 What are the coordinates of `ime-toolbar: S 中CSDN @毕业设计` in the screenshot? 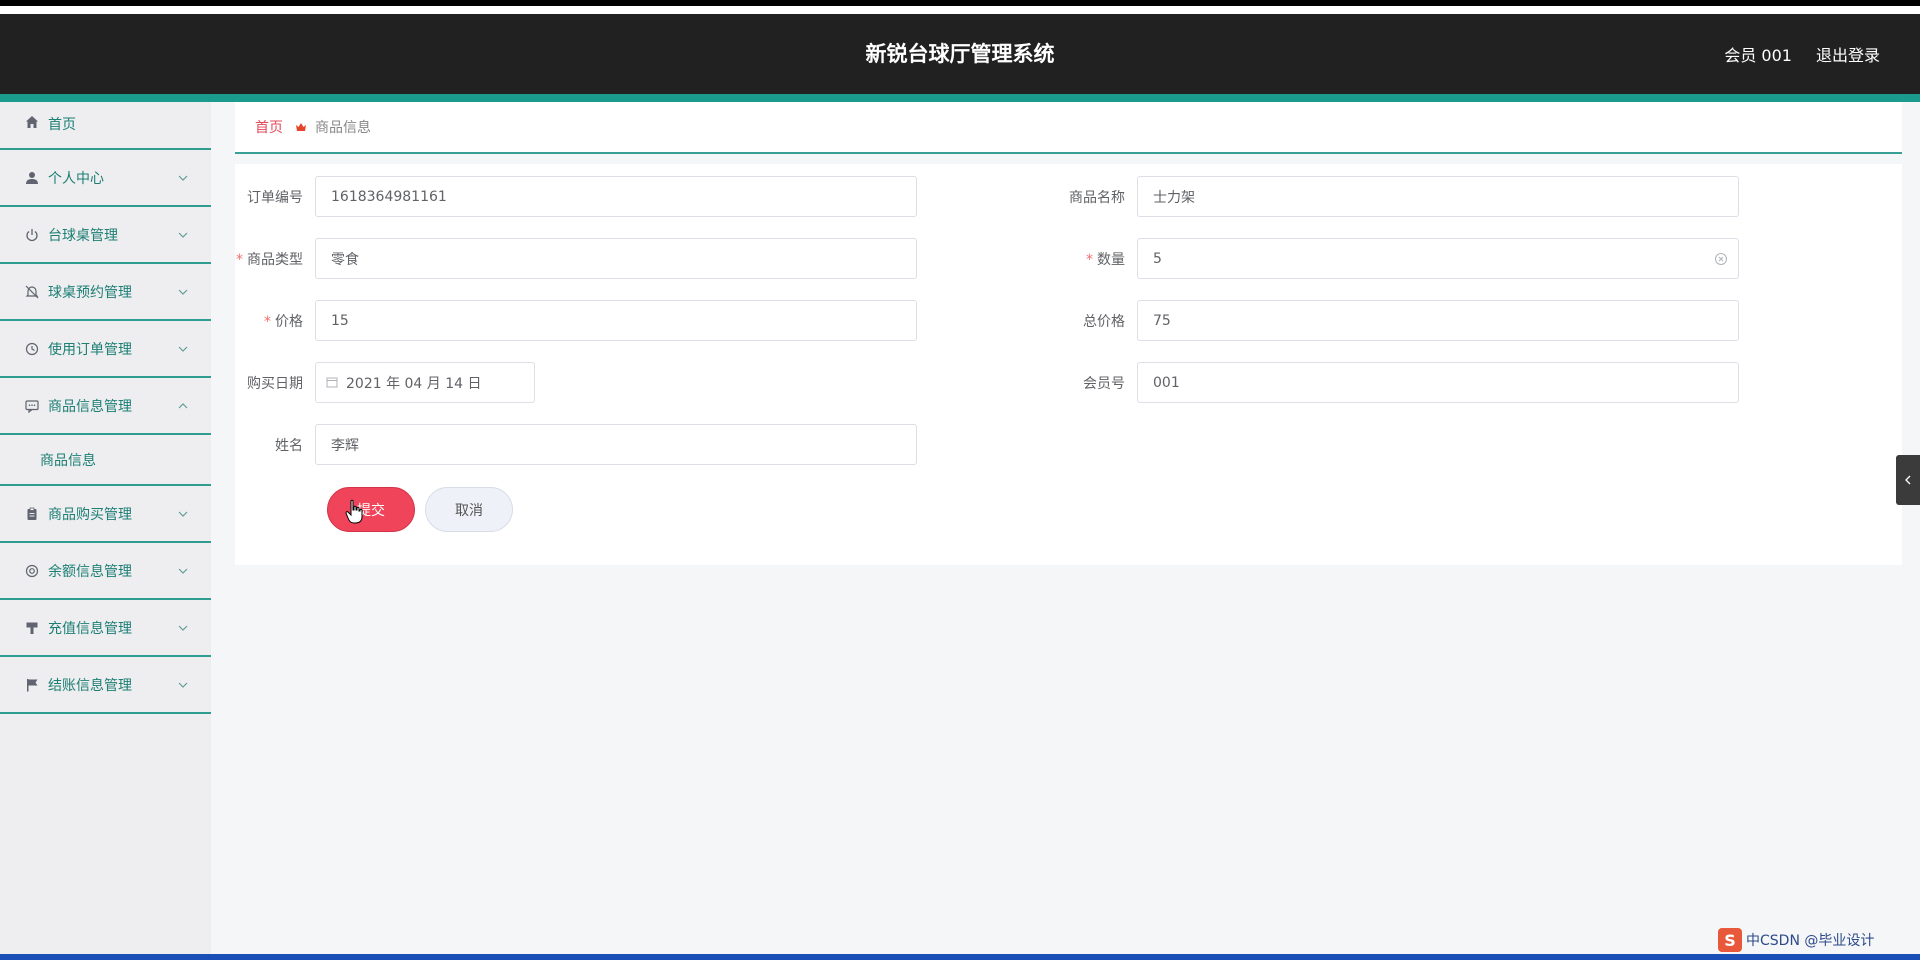 It's located at (1819, 940).